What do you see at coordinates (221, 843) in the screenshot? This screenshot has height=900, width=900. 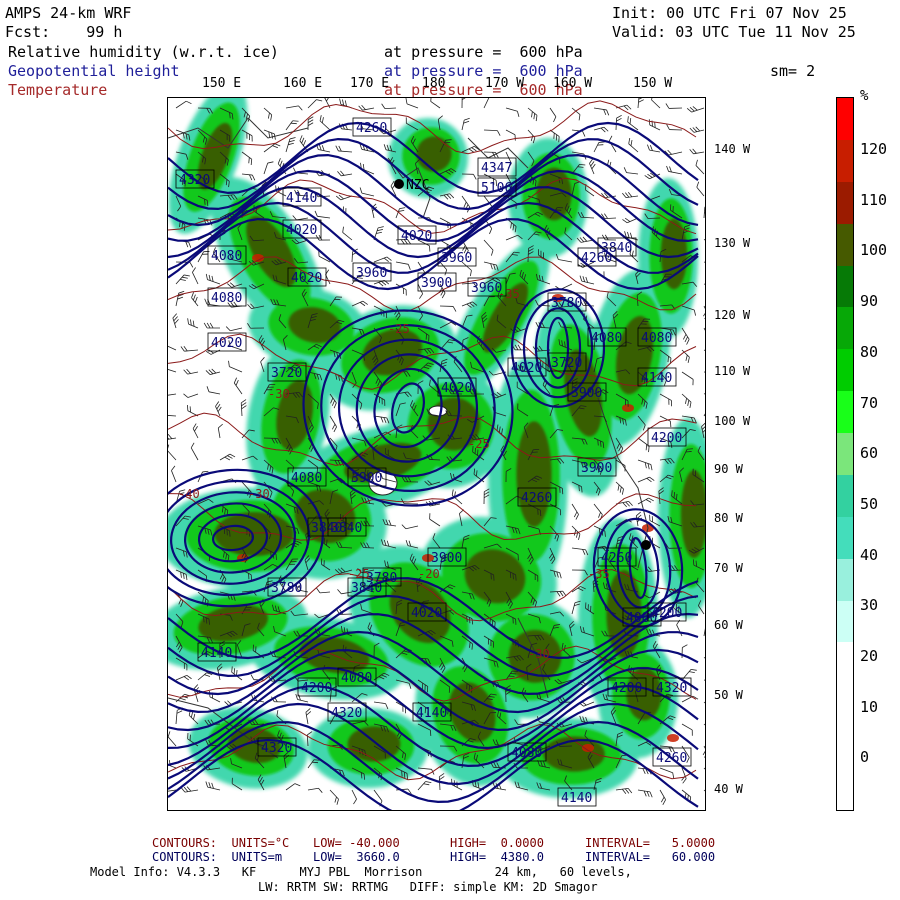 I see `temp-contour-units: CONTOURS: UNITS=°C` at bounding box center [221, 843].